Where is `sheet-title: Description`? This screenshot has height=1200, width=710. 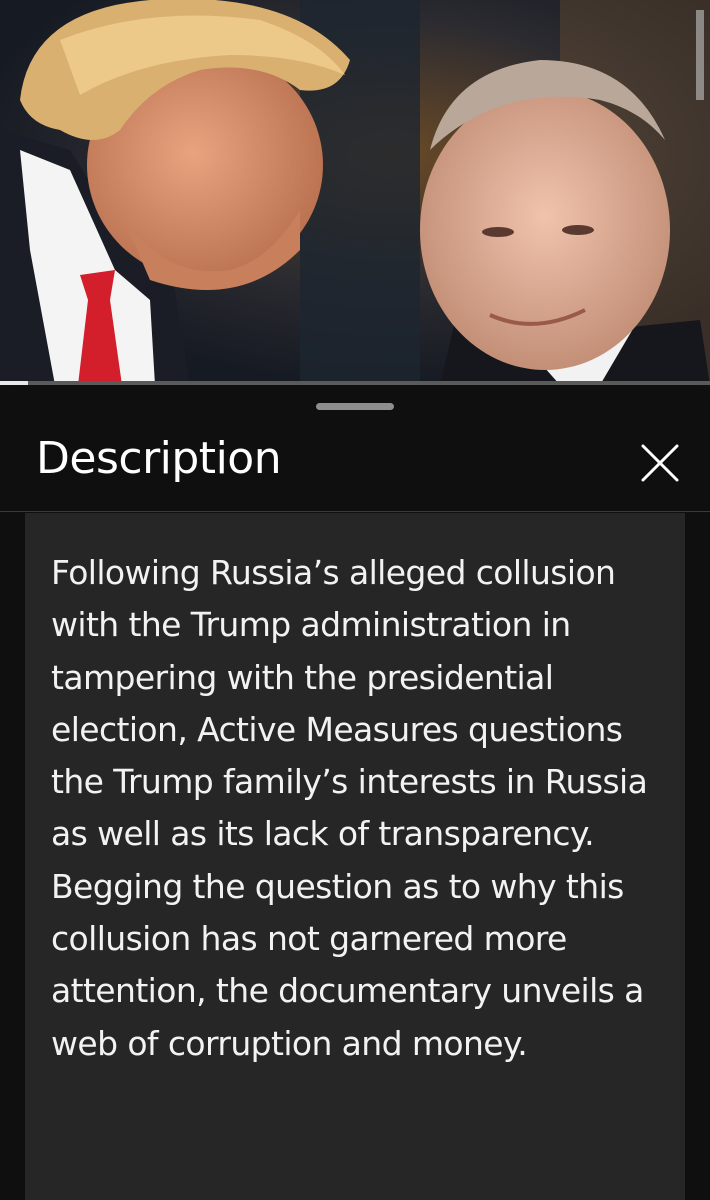
sheet-title: Description is located at coordinates (159, 458).